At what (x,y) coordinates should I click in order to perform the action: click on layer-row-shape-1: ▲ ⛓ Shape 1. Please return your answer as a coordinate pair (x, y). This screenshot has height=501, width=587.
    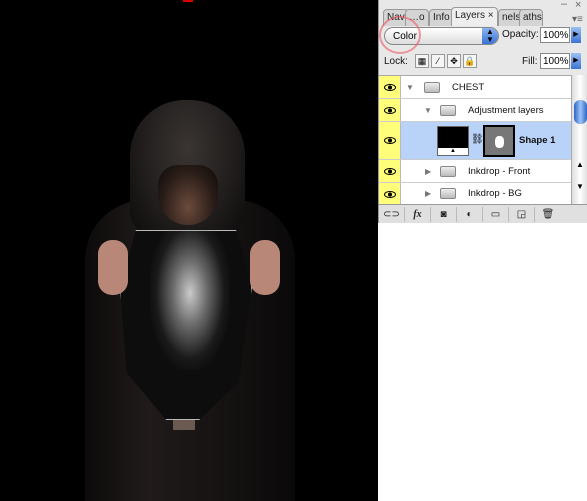
    Looking at the image, I should click on (475, 141).